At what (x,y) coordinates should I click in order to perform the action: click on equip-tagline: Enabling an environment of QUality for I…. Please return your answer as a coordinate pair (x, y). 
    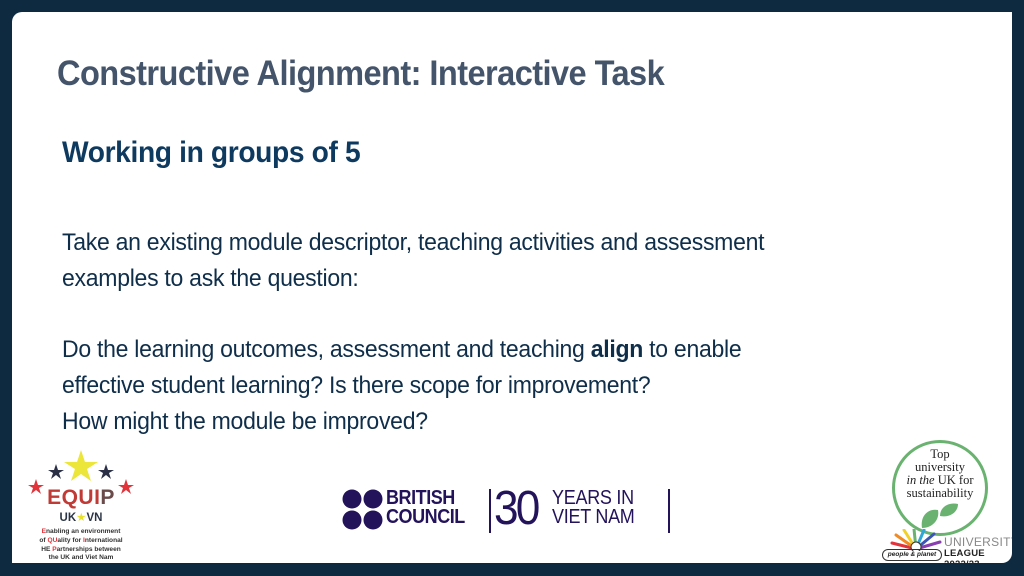
    Looking at the image, I should click on (81, 545).